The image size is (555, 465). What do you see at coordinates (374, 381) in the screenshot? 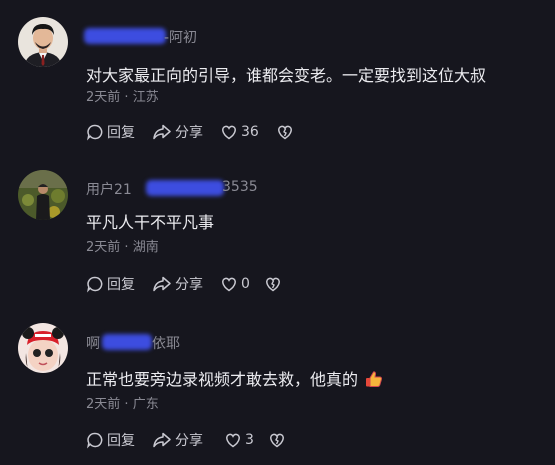
I see `thumbs-up-icon` at bounding box center [374, 381].